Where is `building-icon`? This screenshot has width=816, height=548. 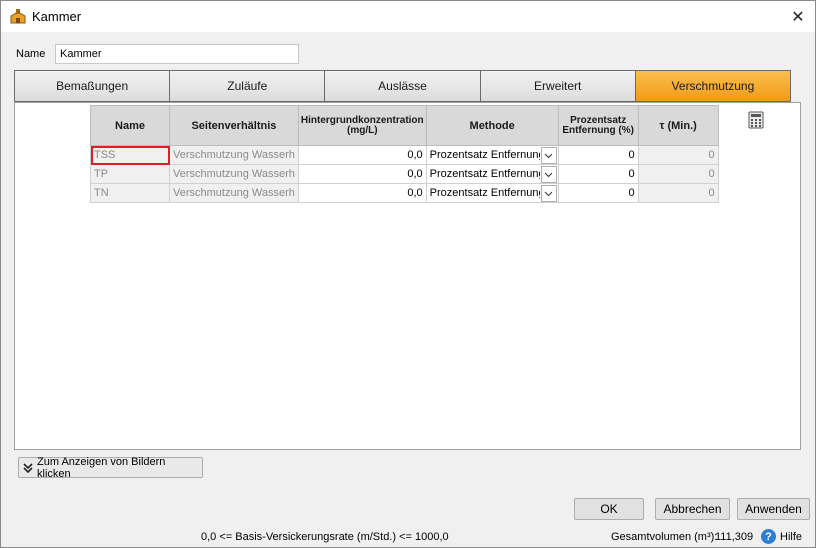 building-icon is located at coordinates (18, 16).